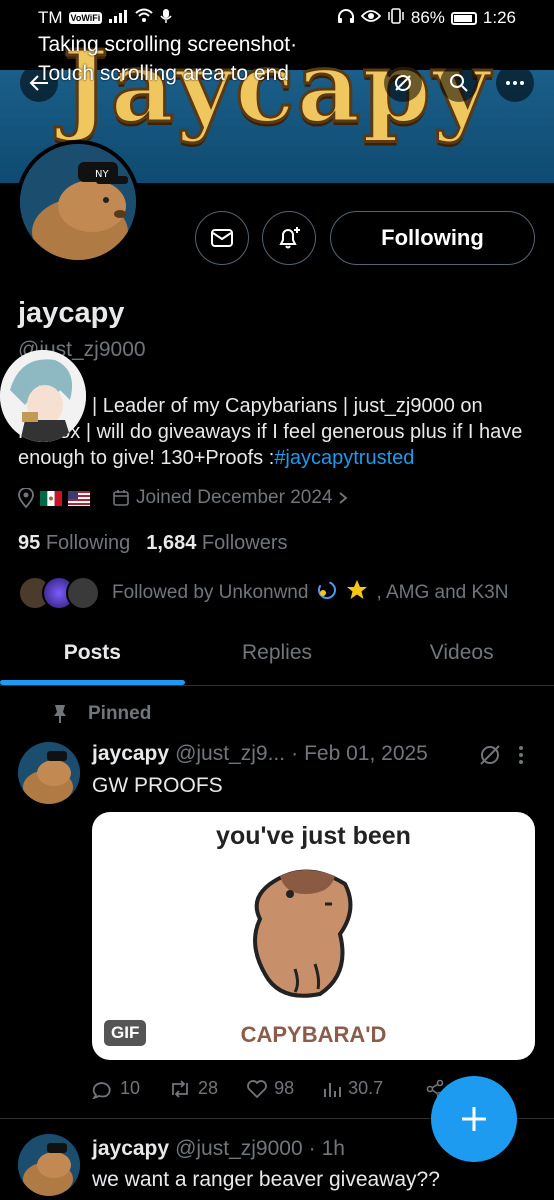  I want to click on star-emoji-icon, so click(357, 593).